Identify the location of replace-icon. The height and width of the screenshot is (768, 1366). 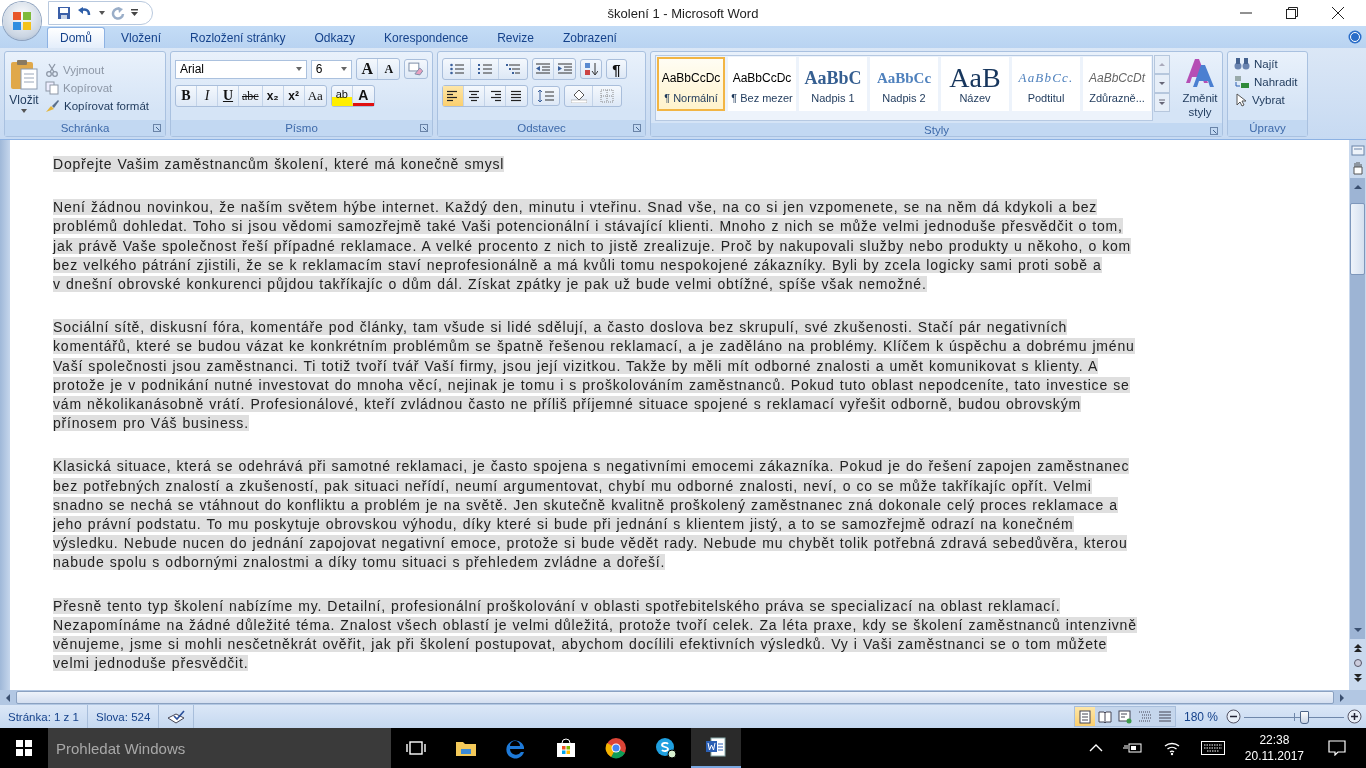
(1242, 82).